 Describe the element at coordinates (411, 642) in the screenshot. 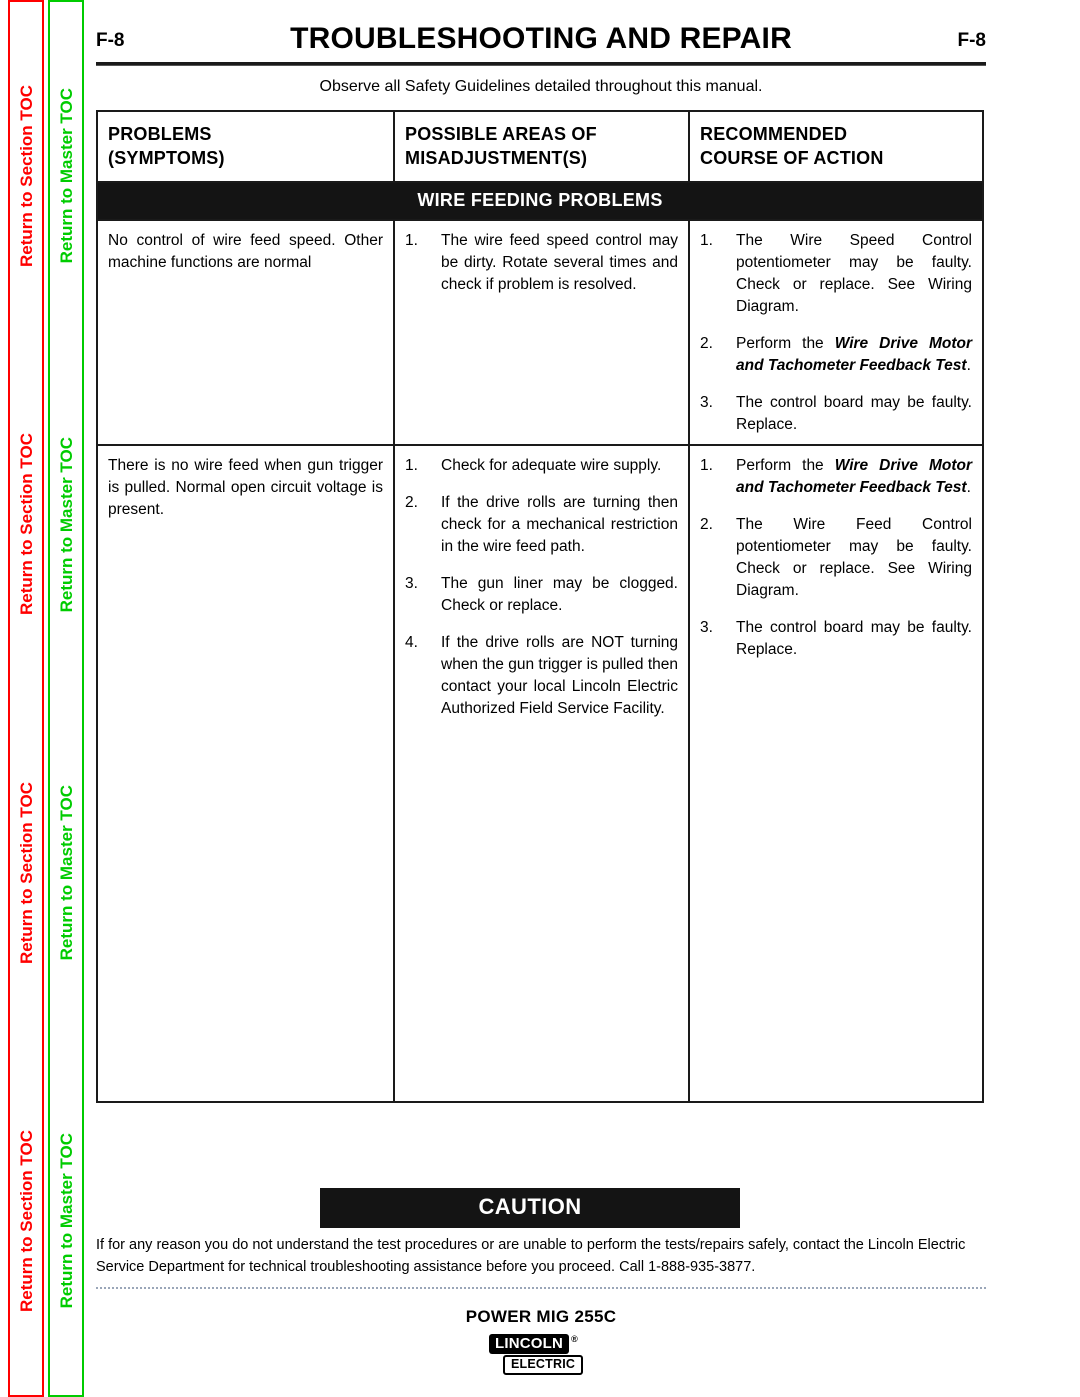

I see `list-item-number: 4.` at that location.